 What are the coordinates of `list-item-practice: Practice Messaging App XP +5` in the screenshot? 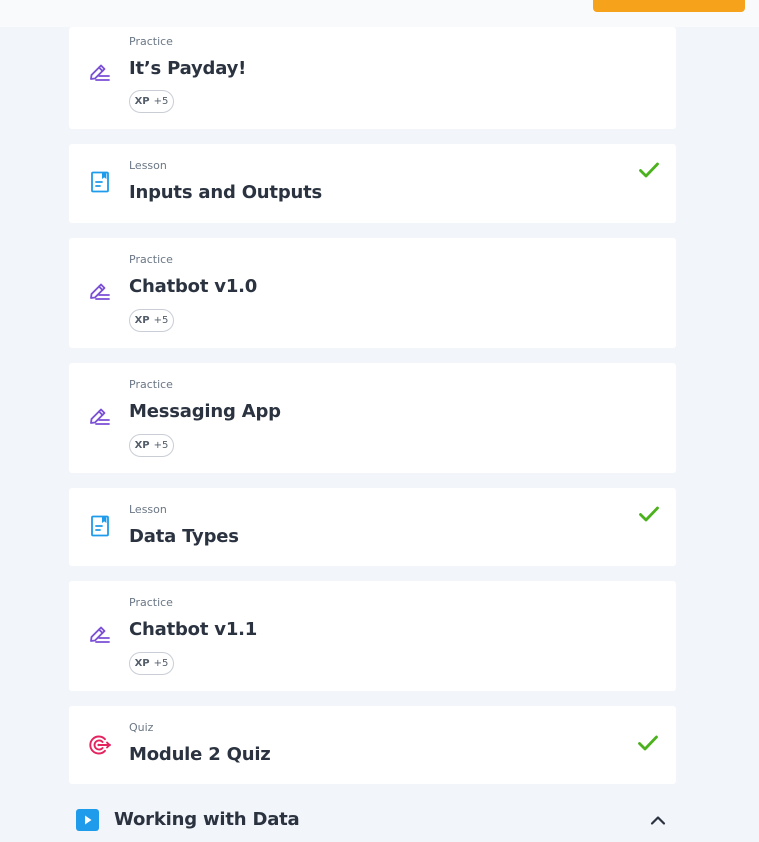 It's located at (372, 418).